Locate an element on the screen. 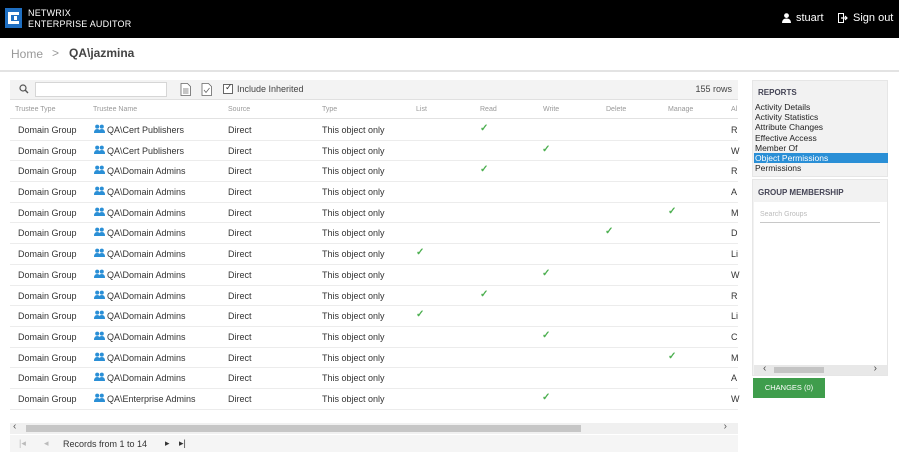 The width and height of the screenshot is (899, 452). group-membership-scrollbar: ‹ › is located at coordinates (820, 369).